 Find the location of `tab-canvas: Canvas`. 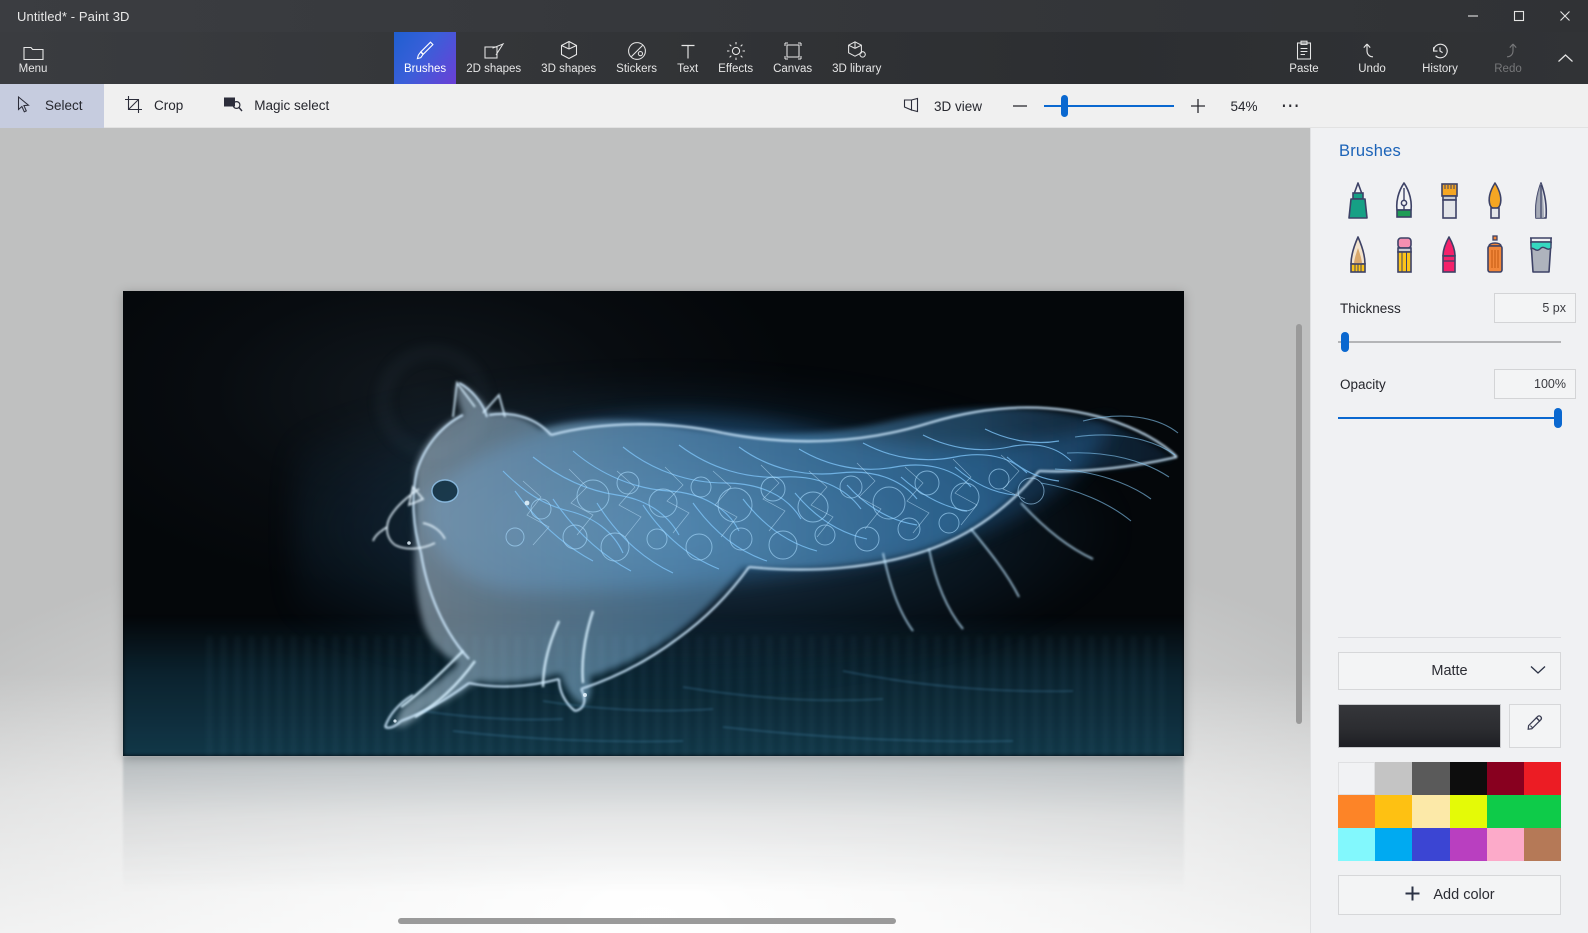

tab-canvas: Canvas is located at coordinates (792, 58).